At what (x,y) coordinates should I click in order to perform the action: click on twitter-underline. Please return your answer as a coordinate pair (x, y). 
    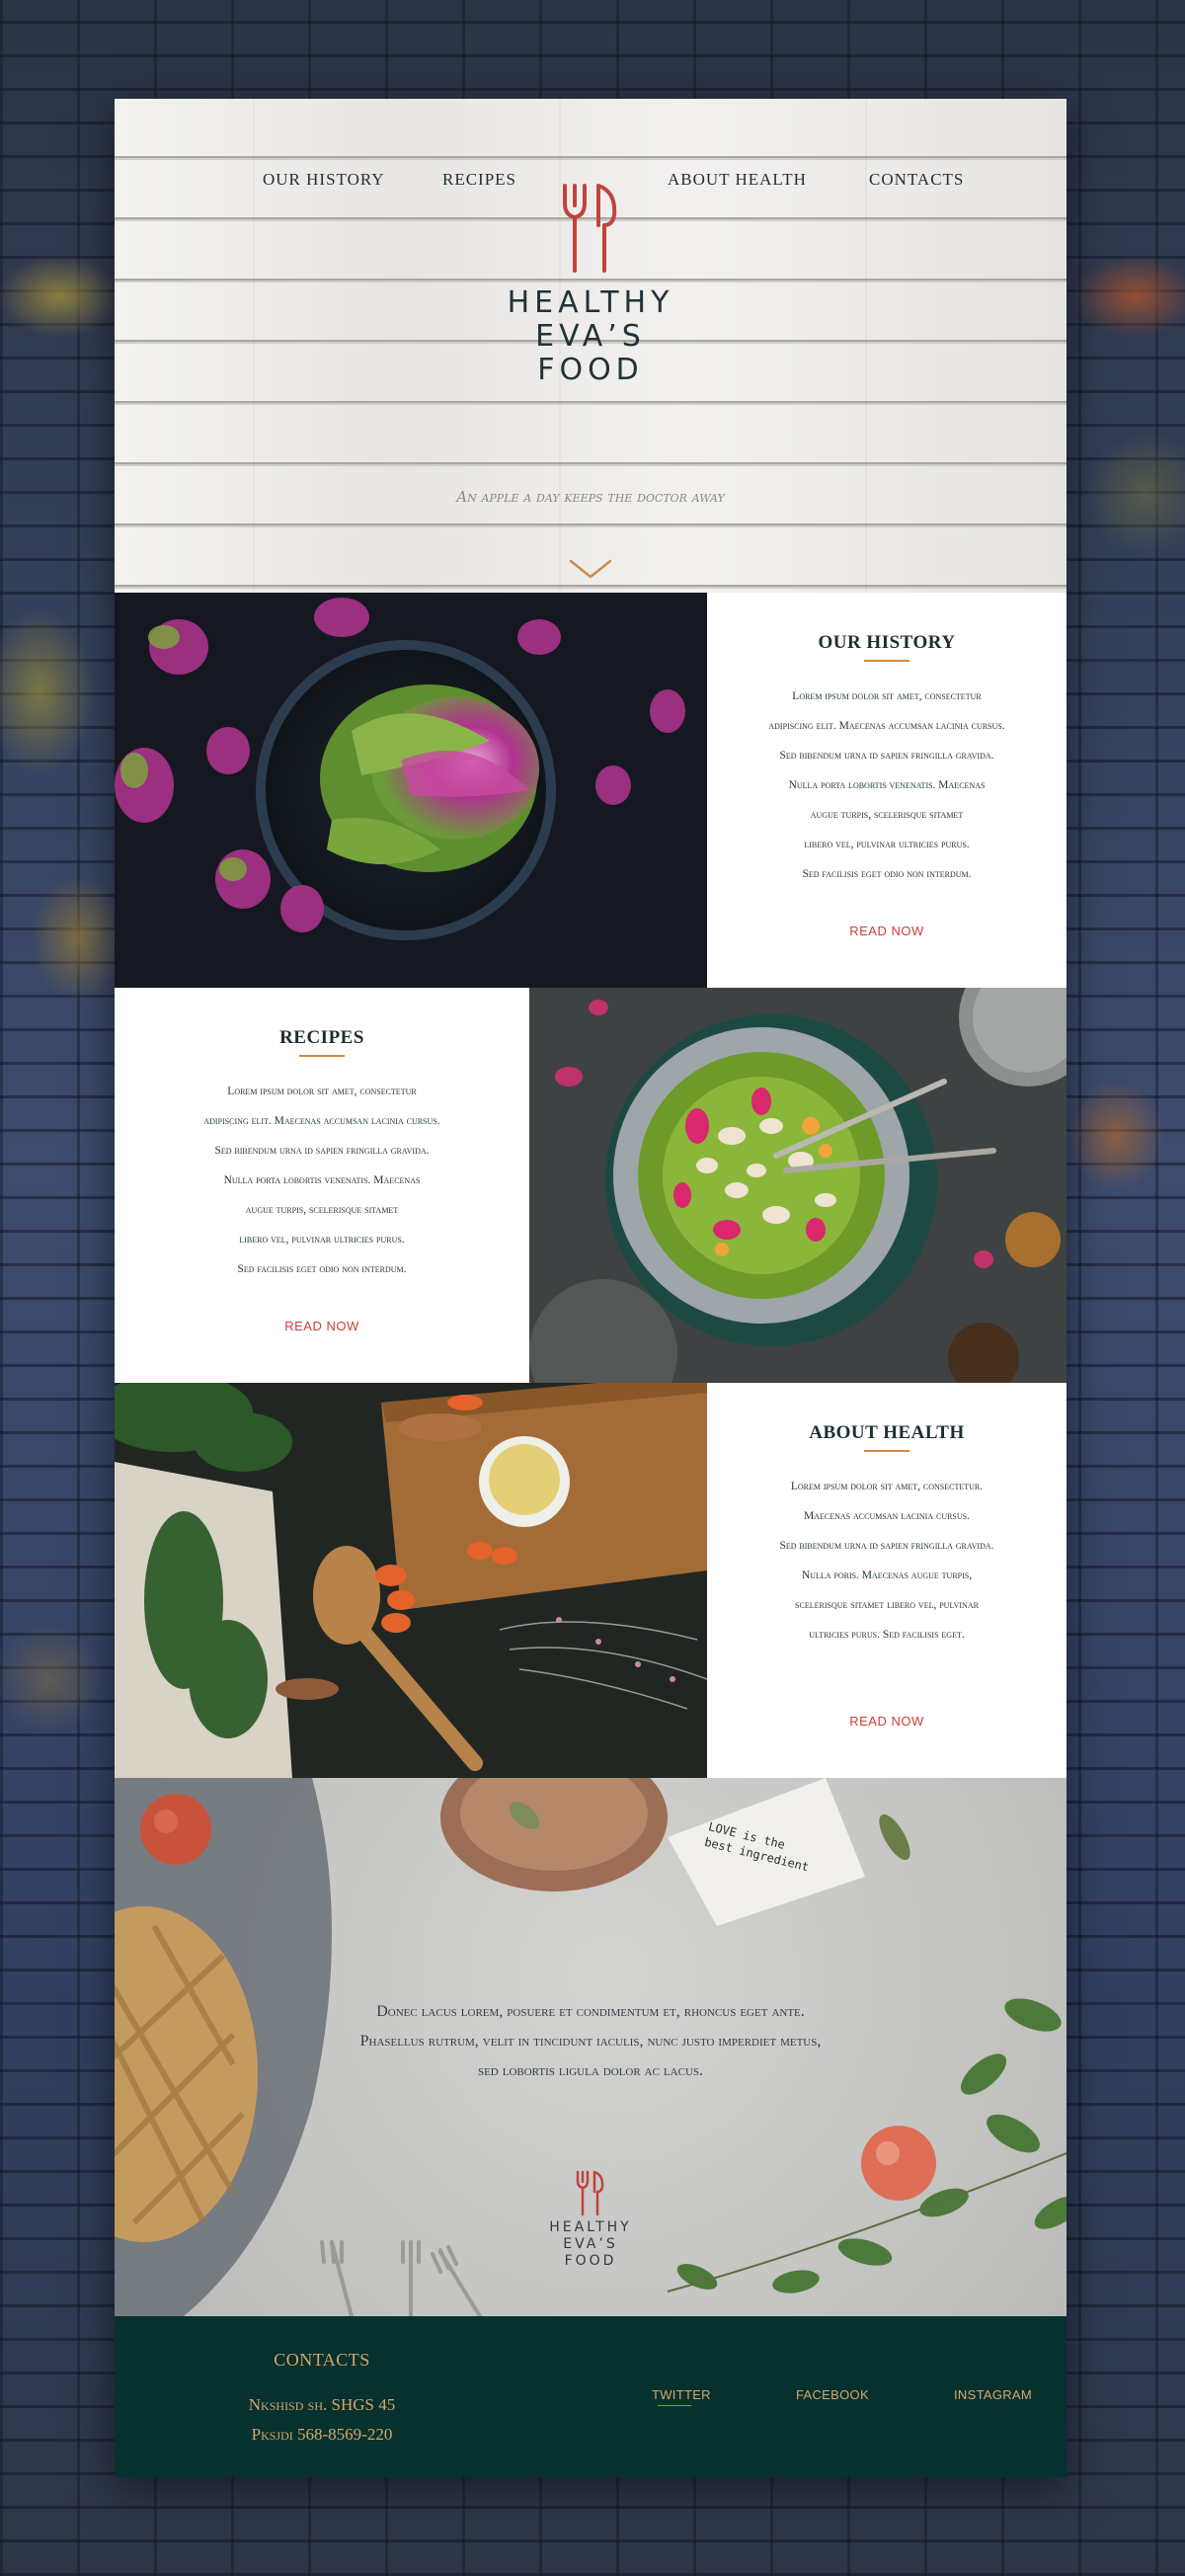
    Looking at the image, I should click on (675, 2405).